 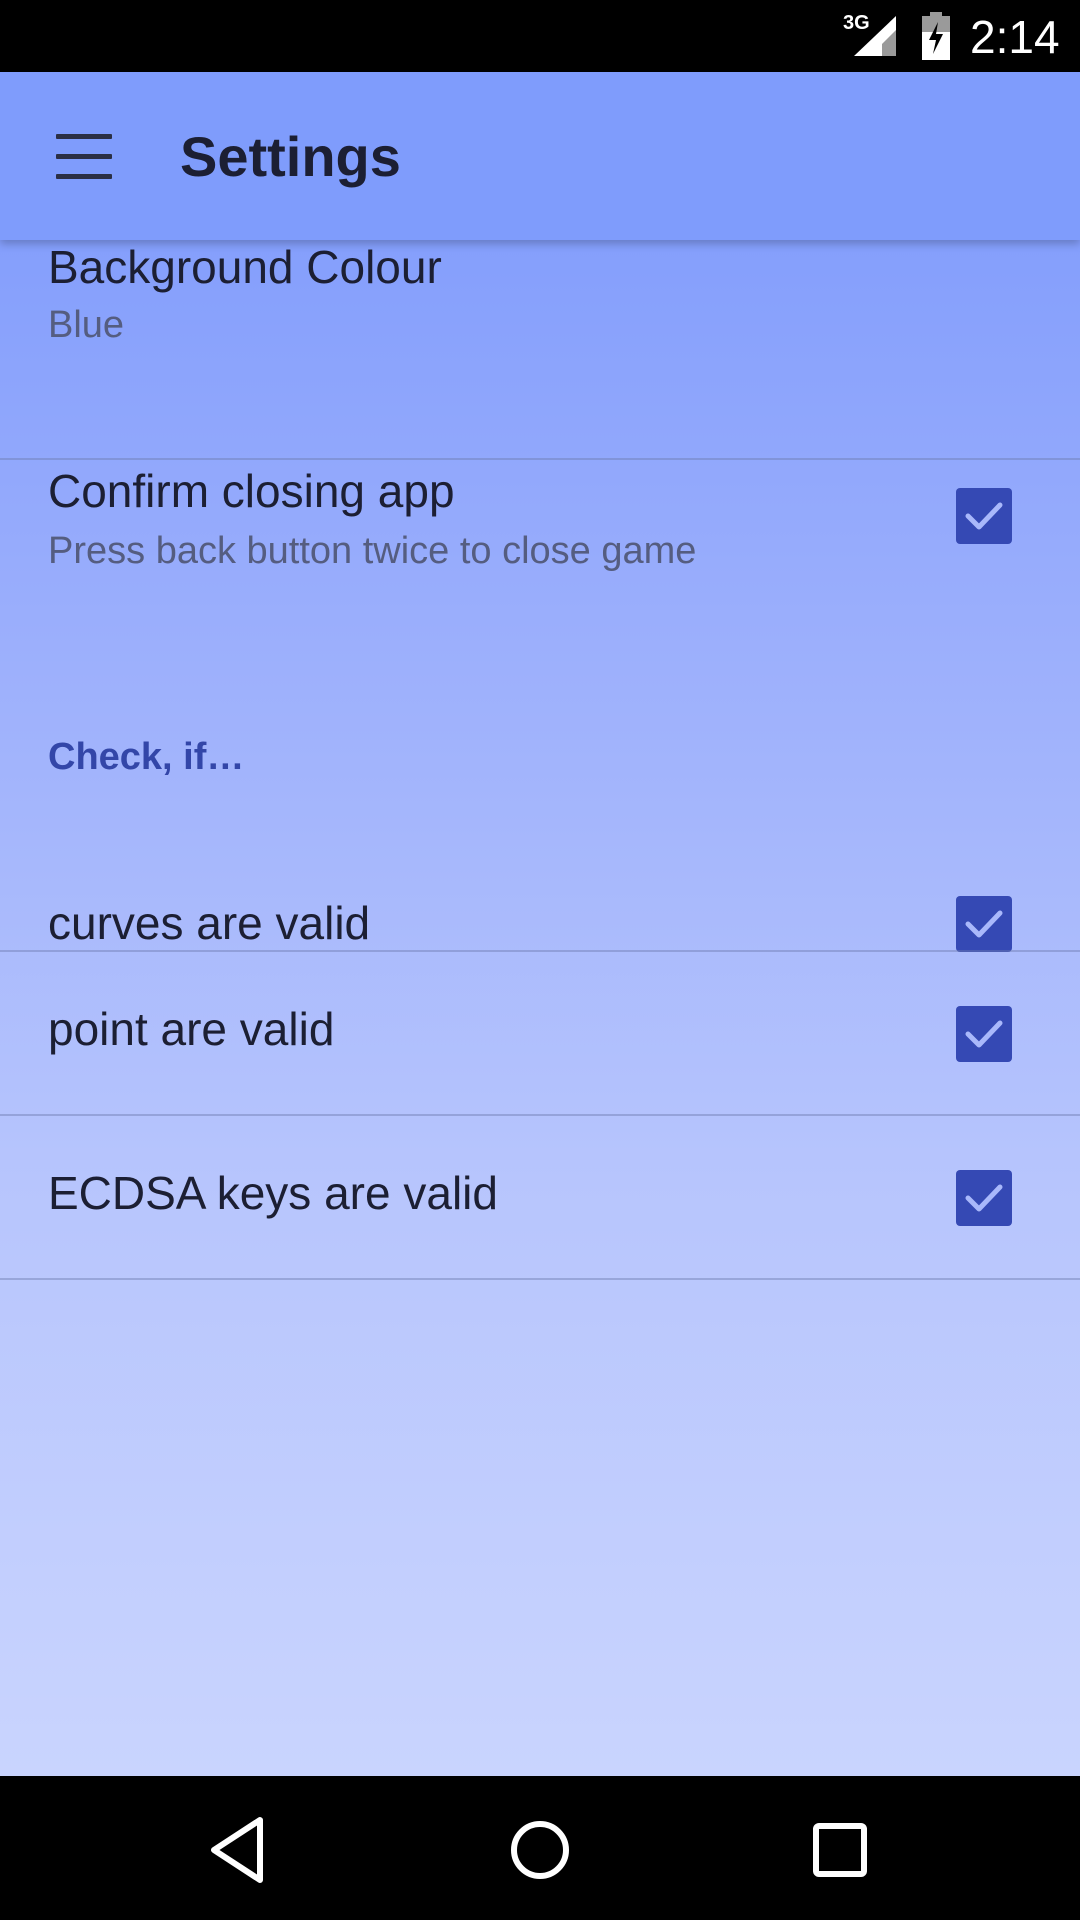 I want to click on pref-summary: Press back button twice to close game, so click(x=372, y=551).